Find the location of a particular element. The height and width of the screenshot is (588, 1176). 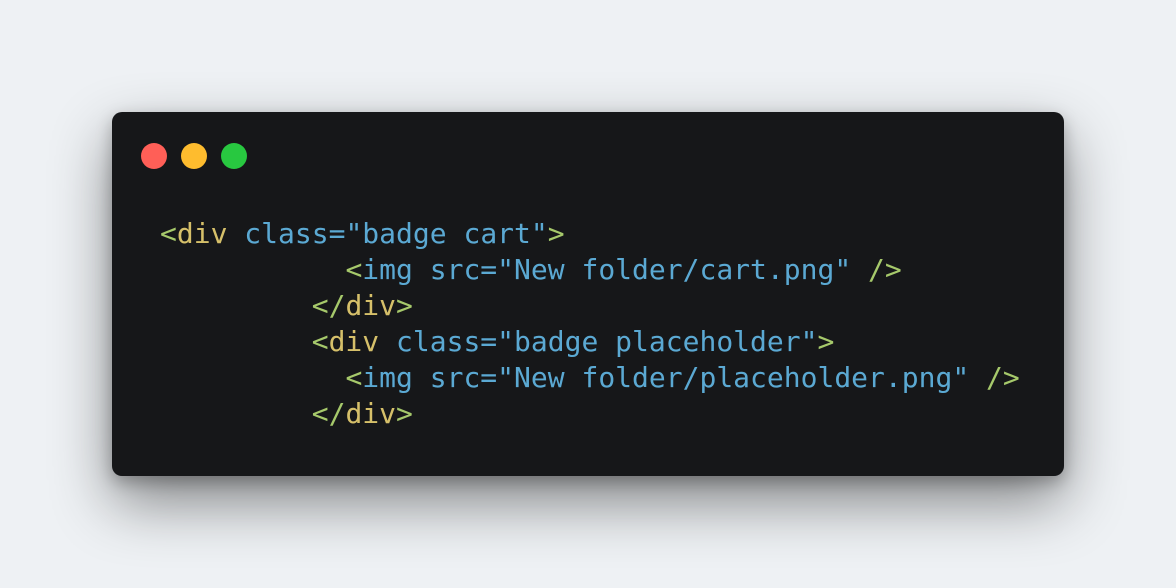

maximize-dot-icon is located at coordinates (234, 156).